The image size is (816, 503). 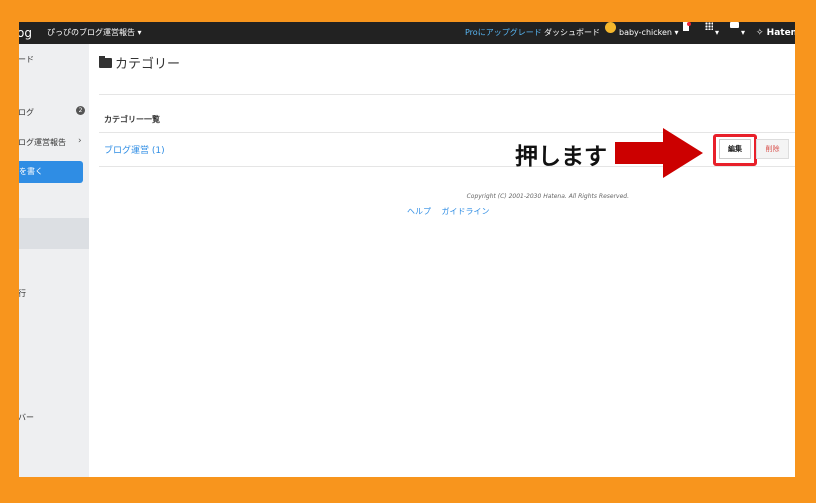 What do you see at coordinates (772, 149) in the screenshot?
I see `delete-button: 削除` at bounding box center [772, 149].